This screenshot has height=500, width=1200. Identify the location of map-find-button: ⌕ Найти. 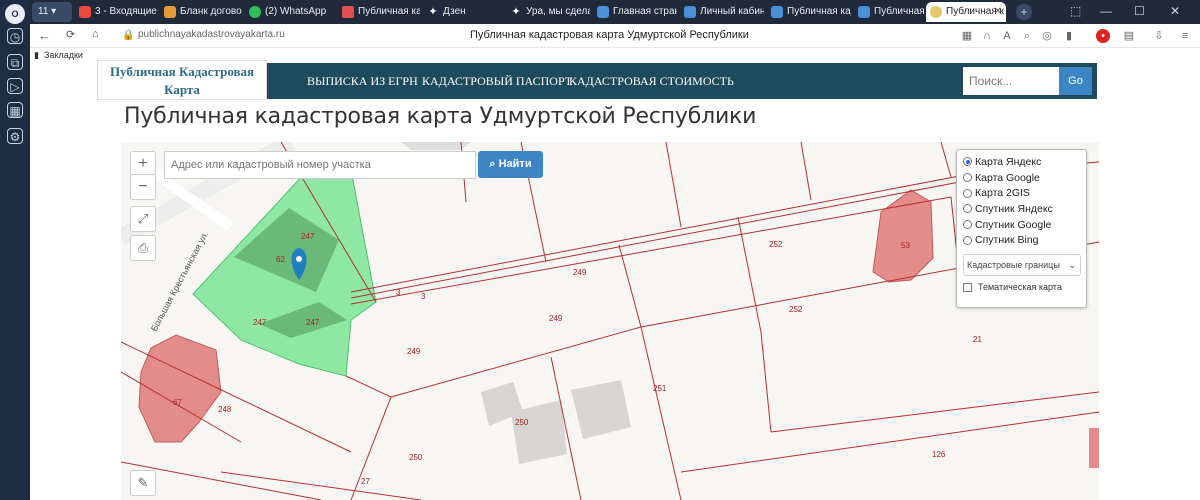
(510, 164).